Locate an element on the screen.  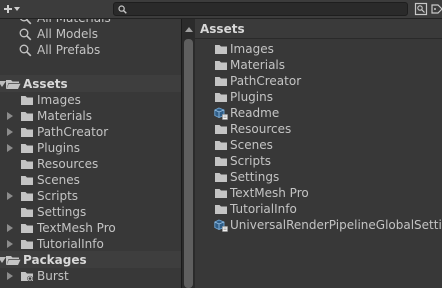
asset-folder-plugins: Plugins is located at coordinates (318, 97).